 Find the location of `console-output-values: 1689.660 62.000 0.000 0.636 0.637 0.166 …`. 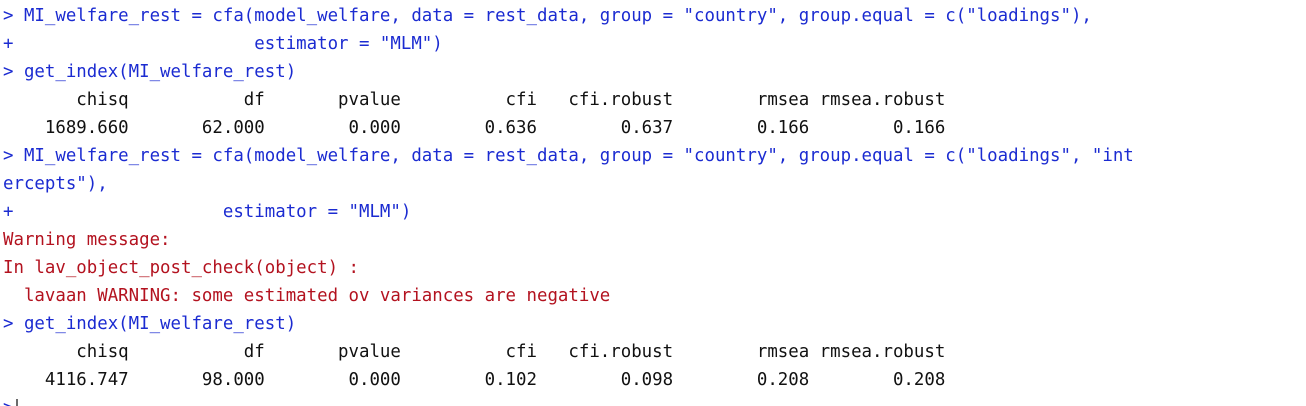

console-output-values: 1689.660 62.000 0.000 0.636 0.637 0.166 … is located at coordinates (474, 128).